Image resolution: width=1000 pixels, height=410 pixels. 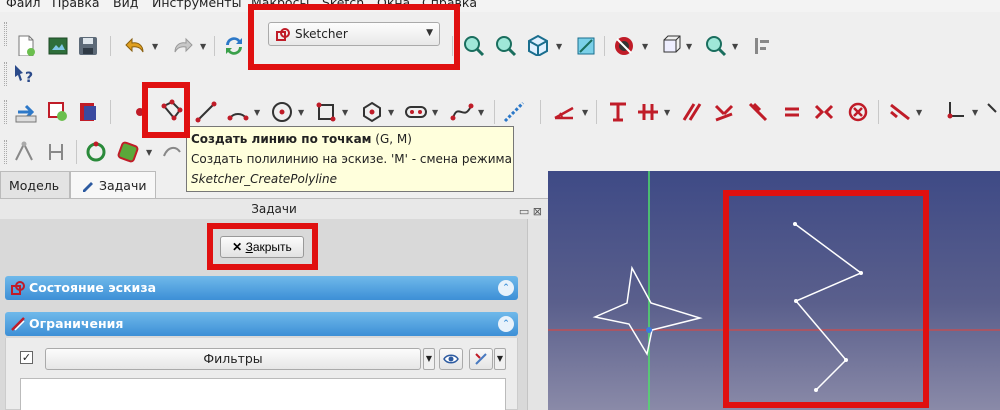 I want to click on filter-dropdown-icon: ▼, so click(x=429, y=359).